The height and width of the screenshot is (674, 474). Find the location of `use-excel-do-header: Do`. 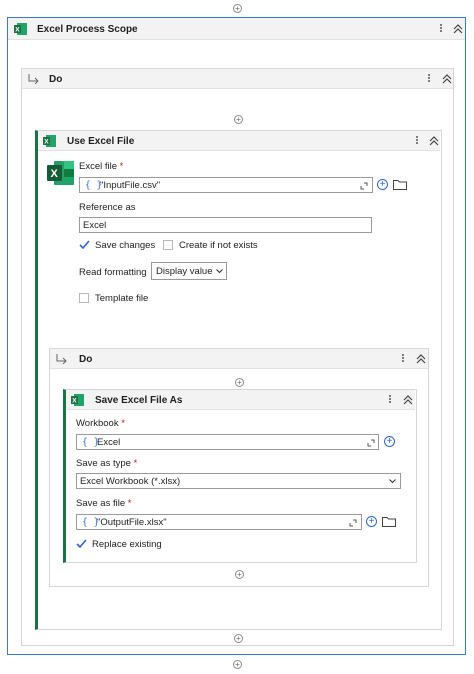

use-excel-do-header: Do is located at coordinates (239, 359).